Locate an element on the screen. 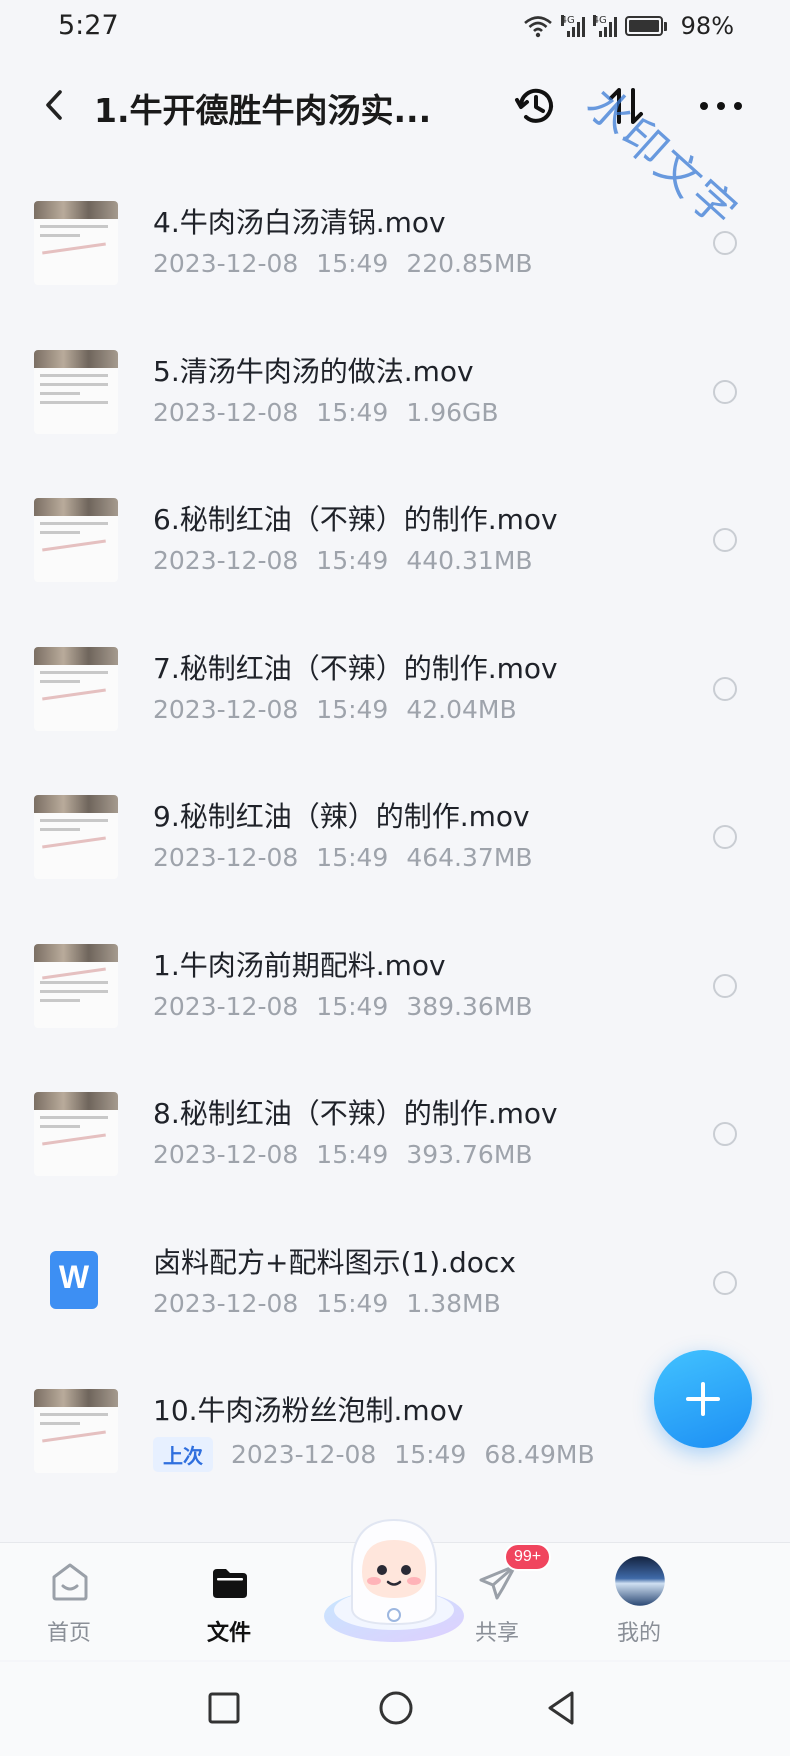  signal-1-icon: 4G is located at coordinates (572, 26).